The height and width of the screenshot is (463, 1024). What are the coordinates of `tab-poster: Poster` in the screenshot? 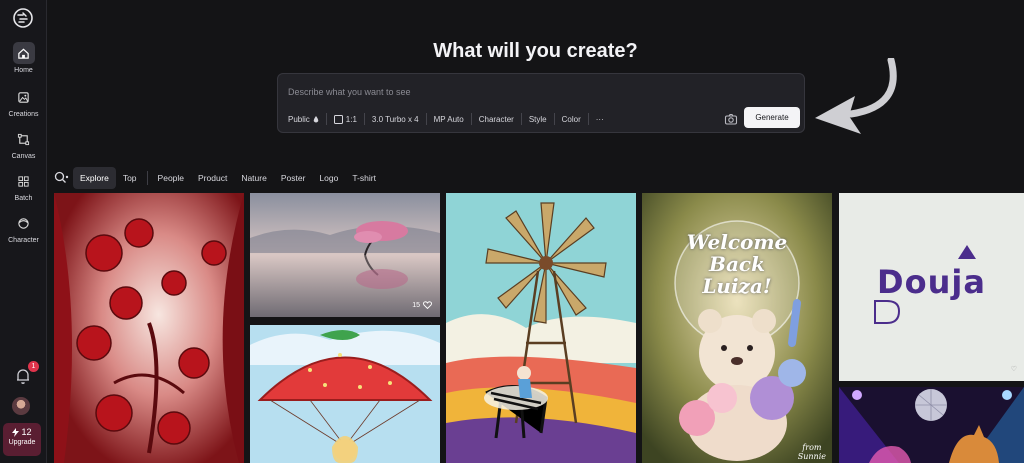 It's located at (293, 178).